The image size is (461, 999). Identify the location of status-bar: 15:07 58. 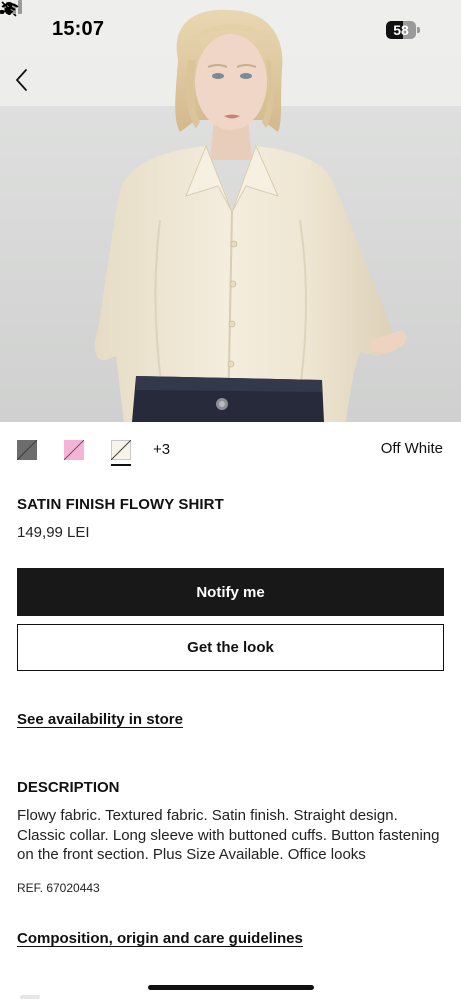
(230, 30).